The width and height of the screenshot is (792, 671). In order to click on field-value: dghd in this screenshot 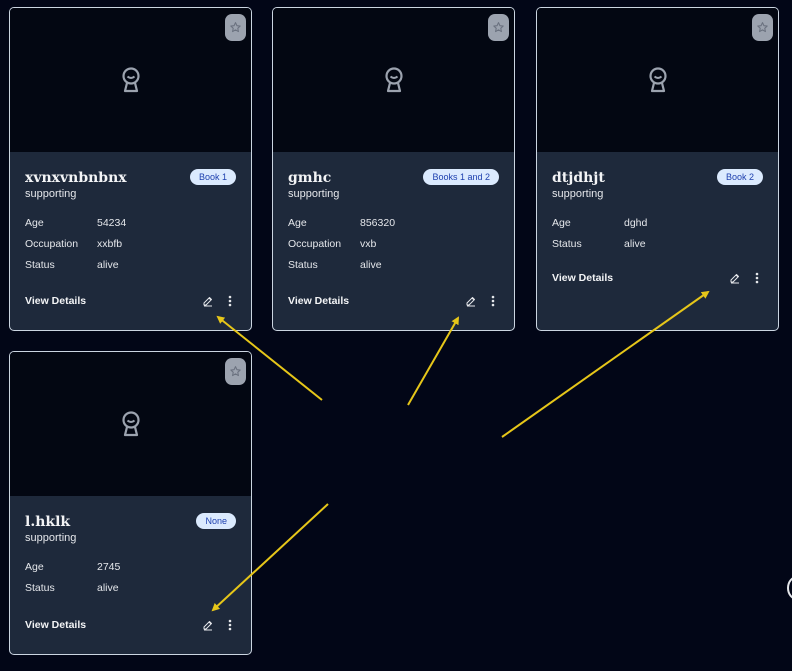, I will do `click(636, 222)`.